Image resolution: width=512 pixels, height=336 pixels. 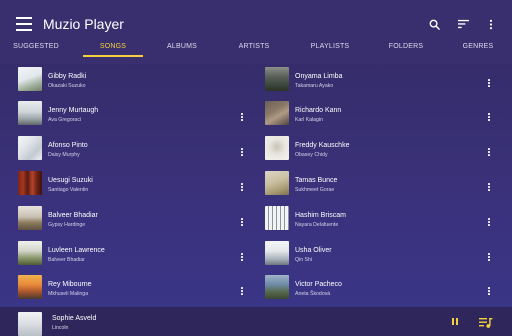 What do you see at coordinates (313, 250) in the screenshot?
I see `song-title: Usha Oliver` at bounding box center [313, 250].